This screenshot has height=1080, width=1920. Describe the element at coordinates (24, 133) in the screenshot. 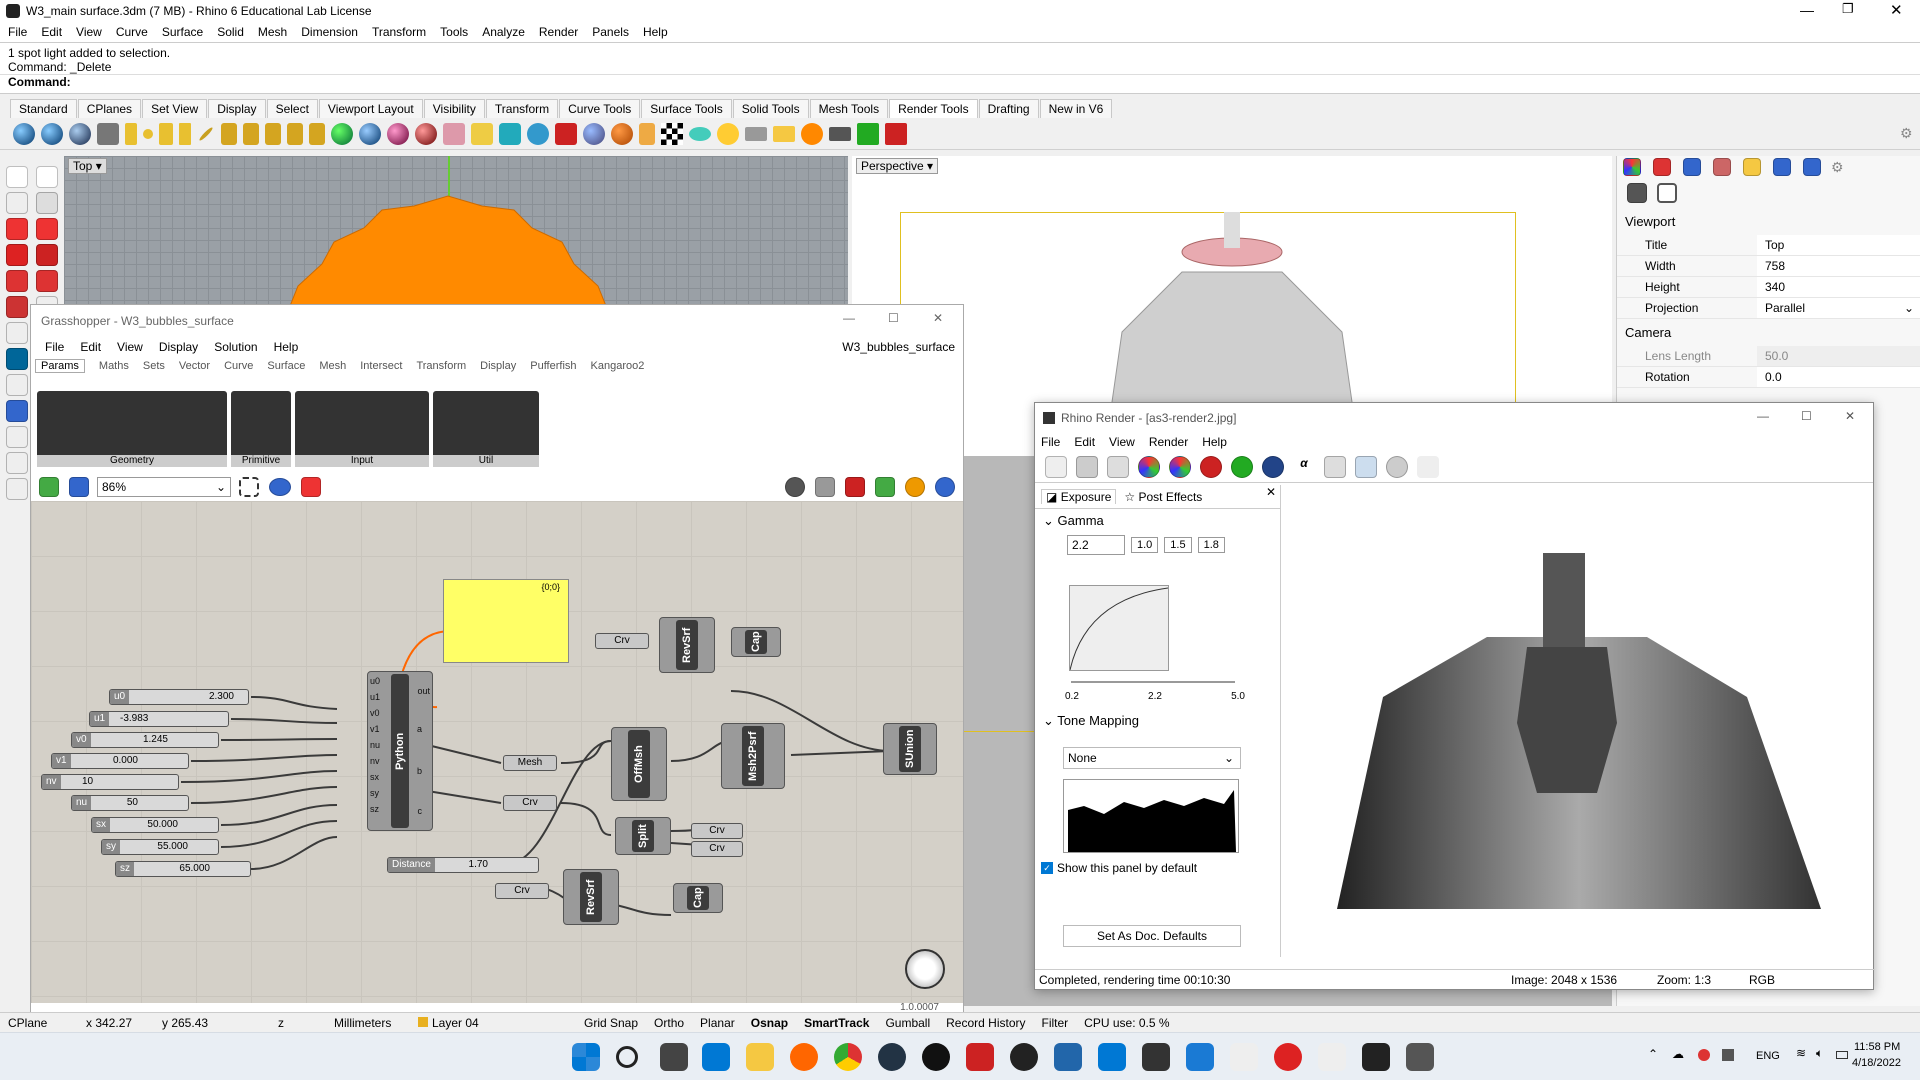

I see `render-sphere-icon` at that location.